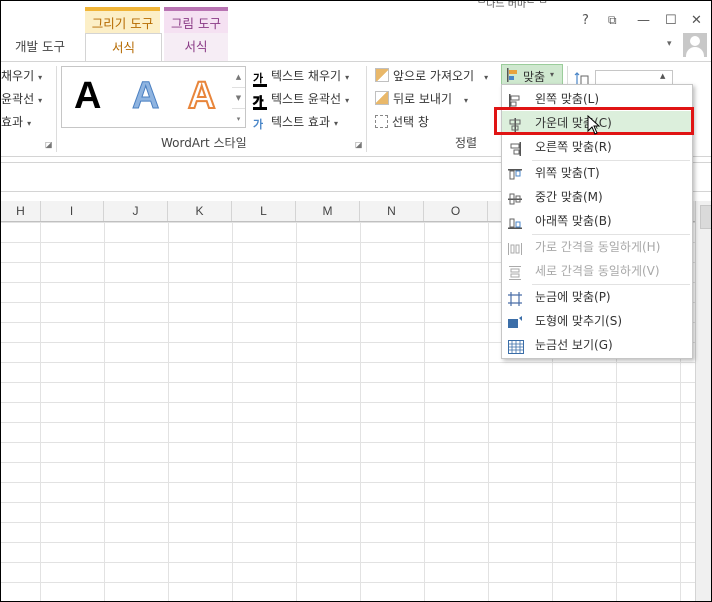  Describe the element at coordinates (612, 20) in the screenshot. I see `ribbon-display-icon: ⧉` at that location.